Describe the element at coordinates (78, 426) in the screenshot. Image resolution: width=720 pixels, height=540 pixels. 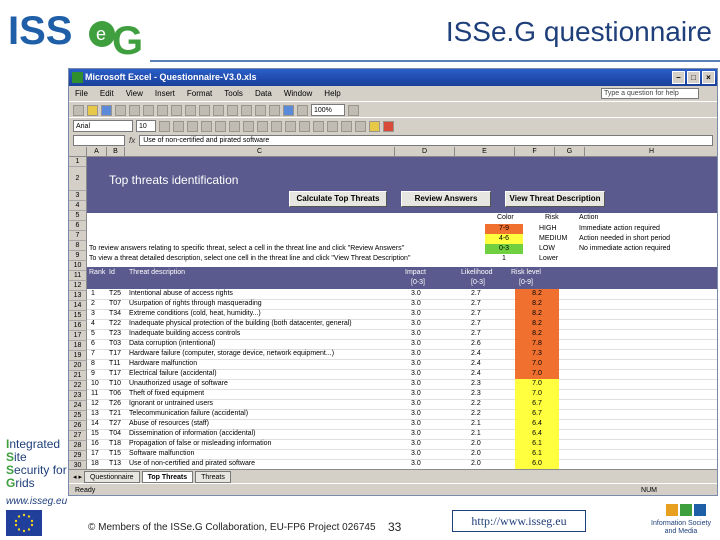
I see `row-number: 26` at that location.